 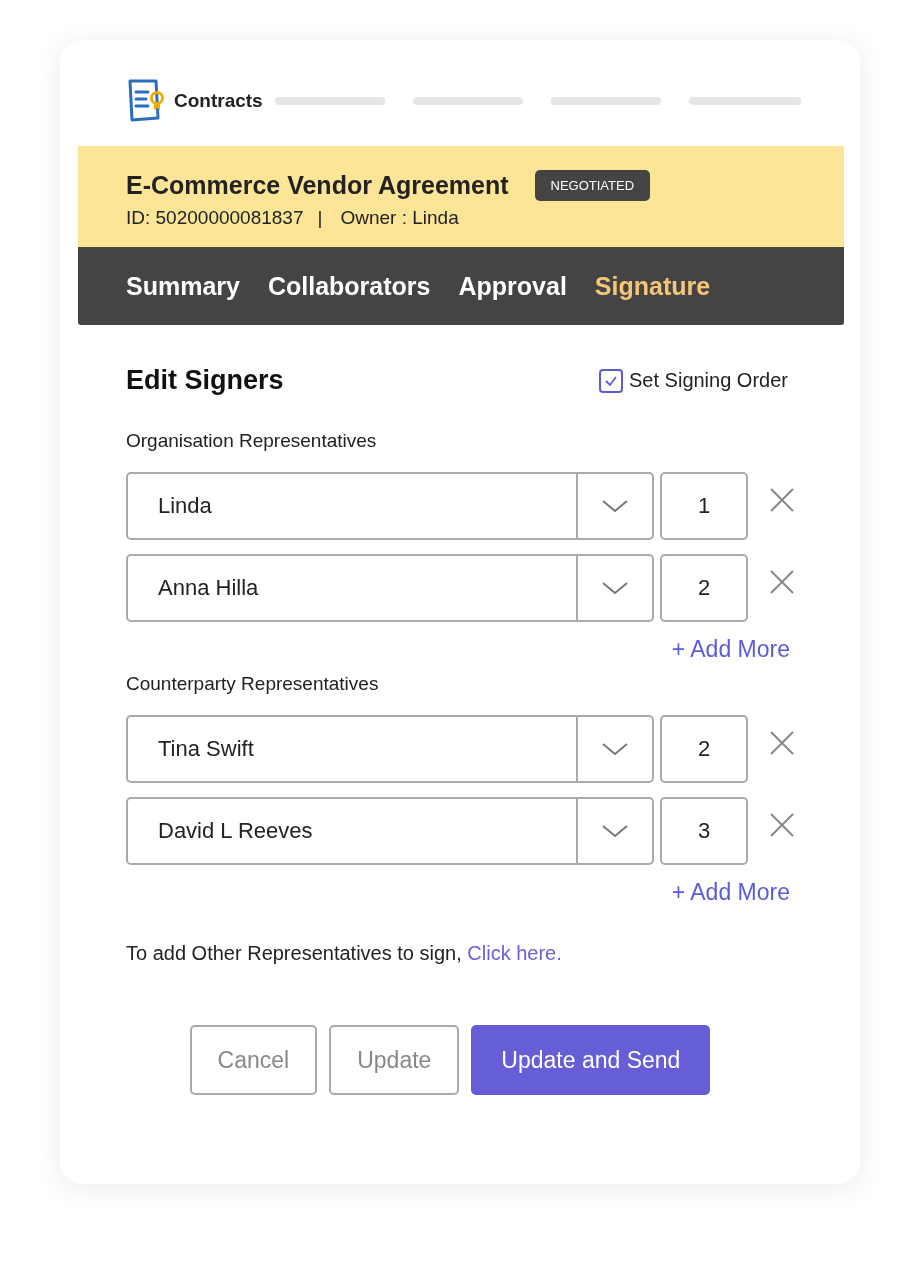 I want to click on send-button: Update and Send, so click(x=591, y=1060).